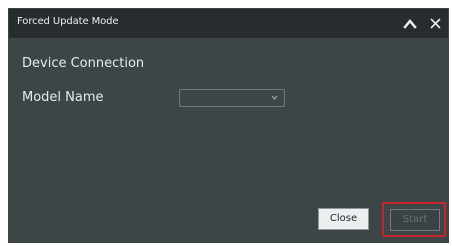 Image resolution: width=452 pixels, height=246 pixels. Describe the element at coordinates (435, 23) in the screenshot. I see `close-icon` at that location.